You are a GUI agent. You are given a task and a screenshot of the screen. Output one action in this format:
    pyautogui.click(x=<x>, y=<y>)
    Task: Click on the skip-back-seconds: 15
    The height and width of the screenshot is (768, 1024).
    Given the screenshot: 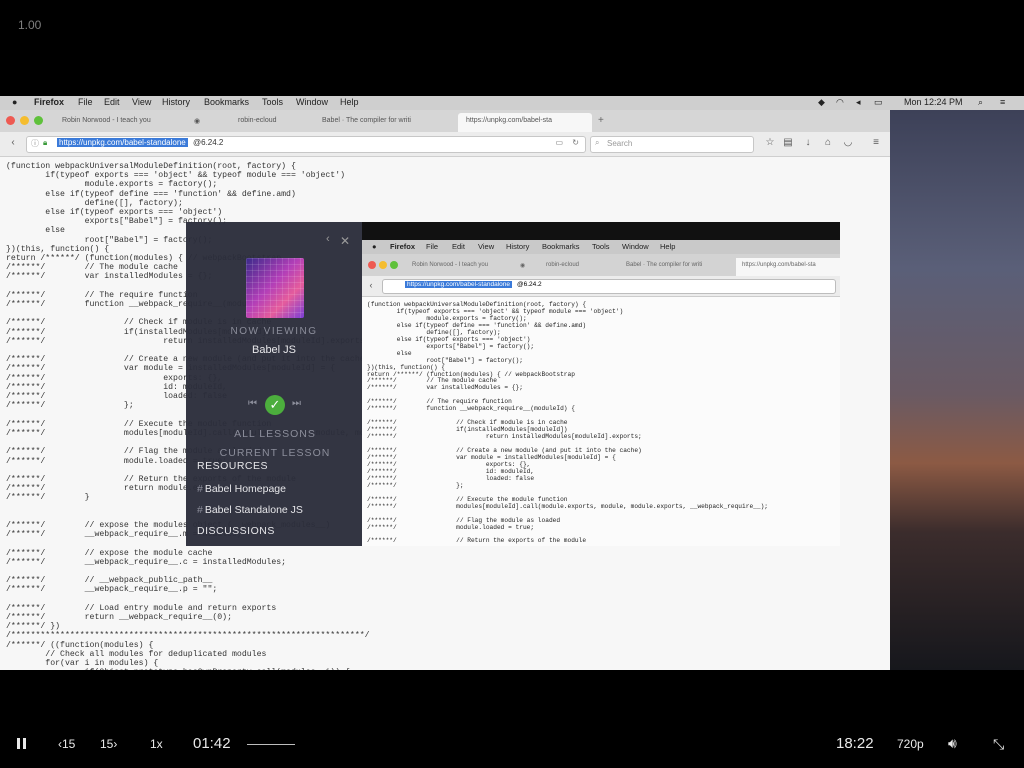 What is the action you would take?
    pyautogui.click(x=69, y=744)
    